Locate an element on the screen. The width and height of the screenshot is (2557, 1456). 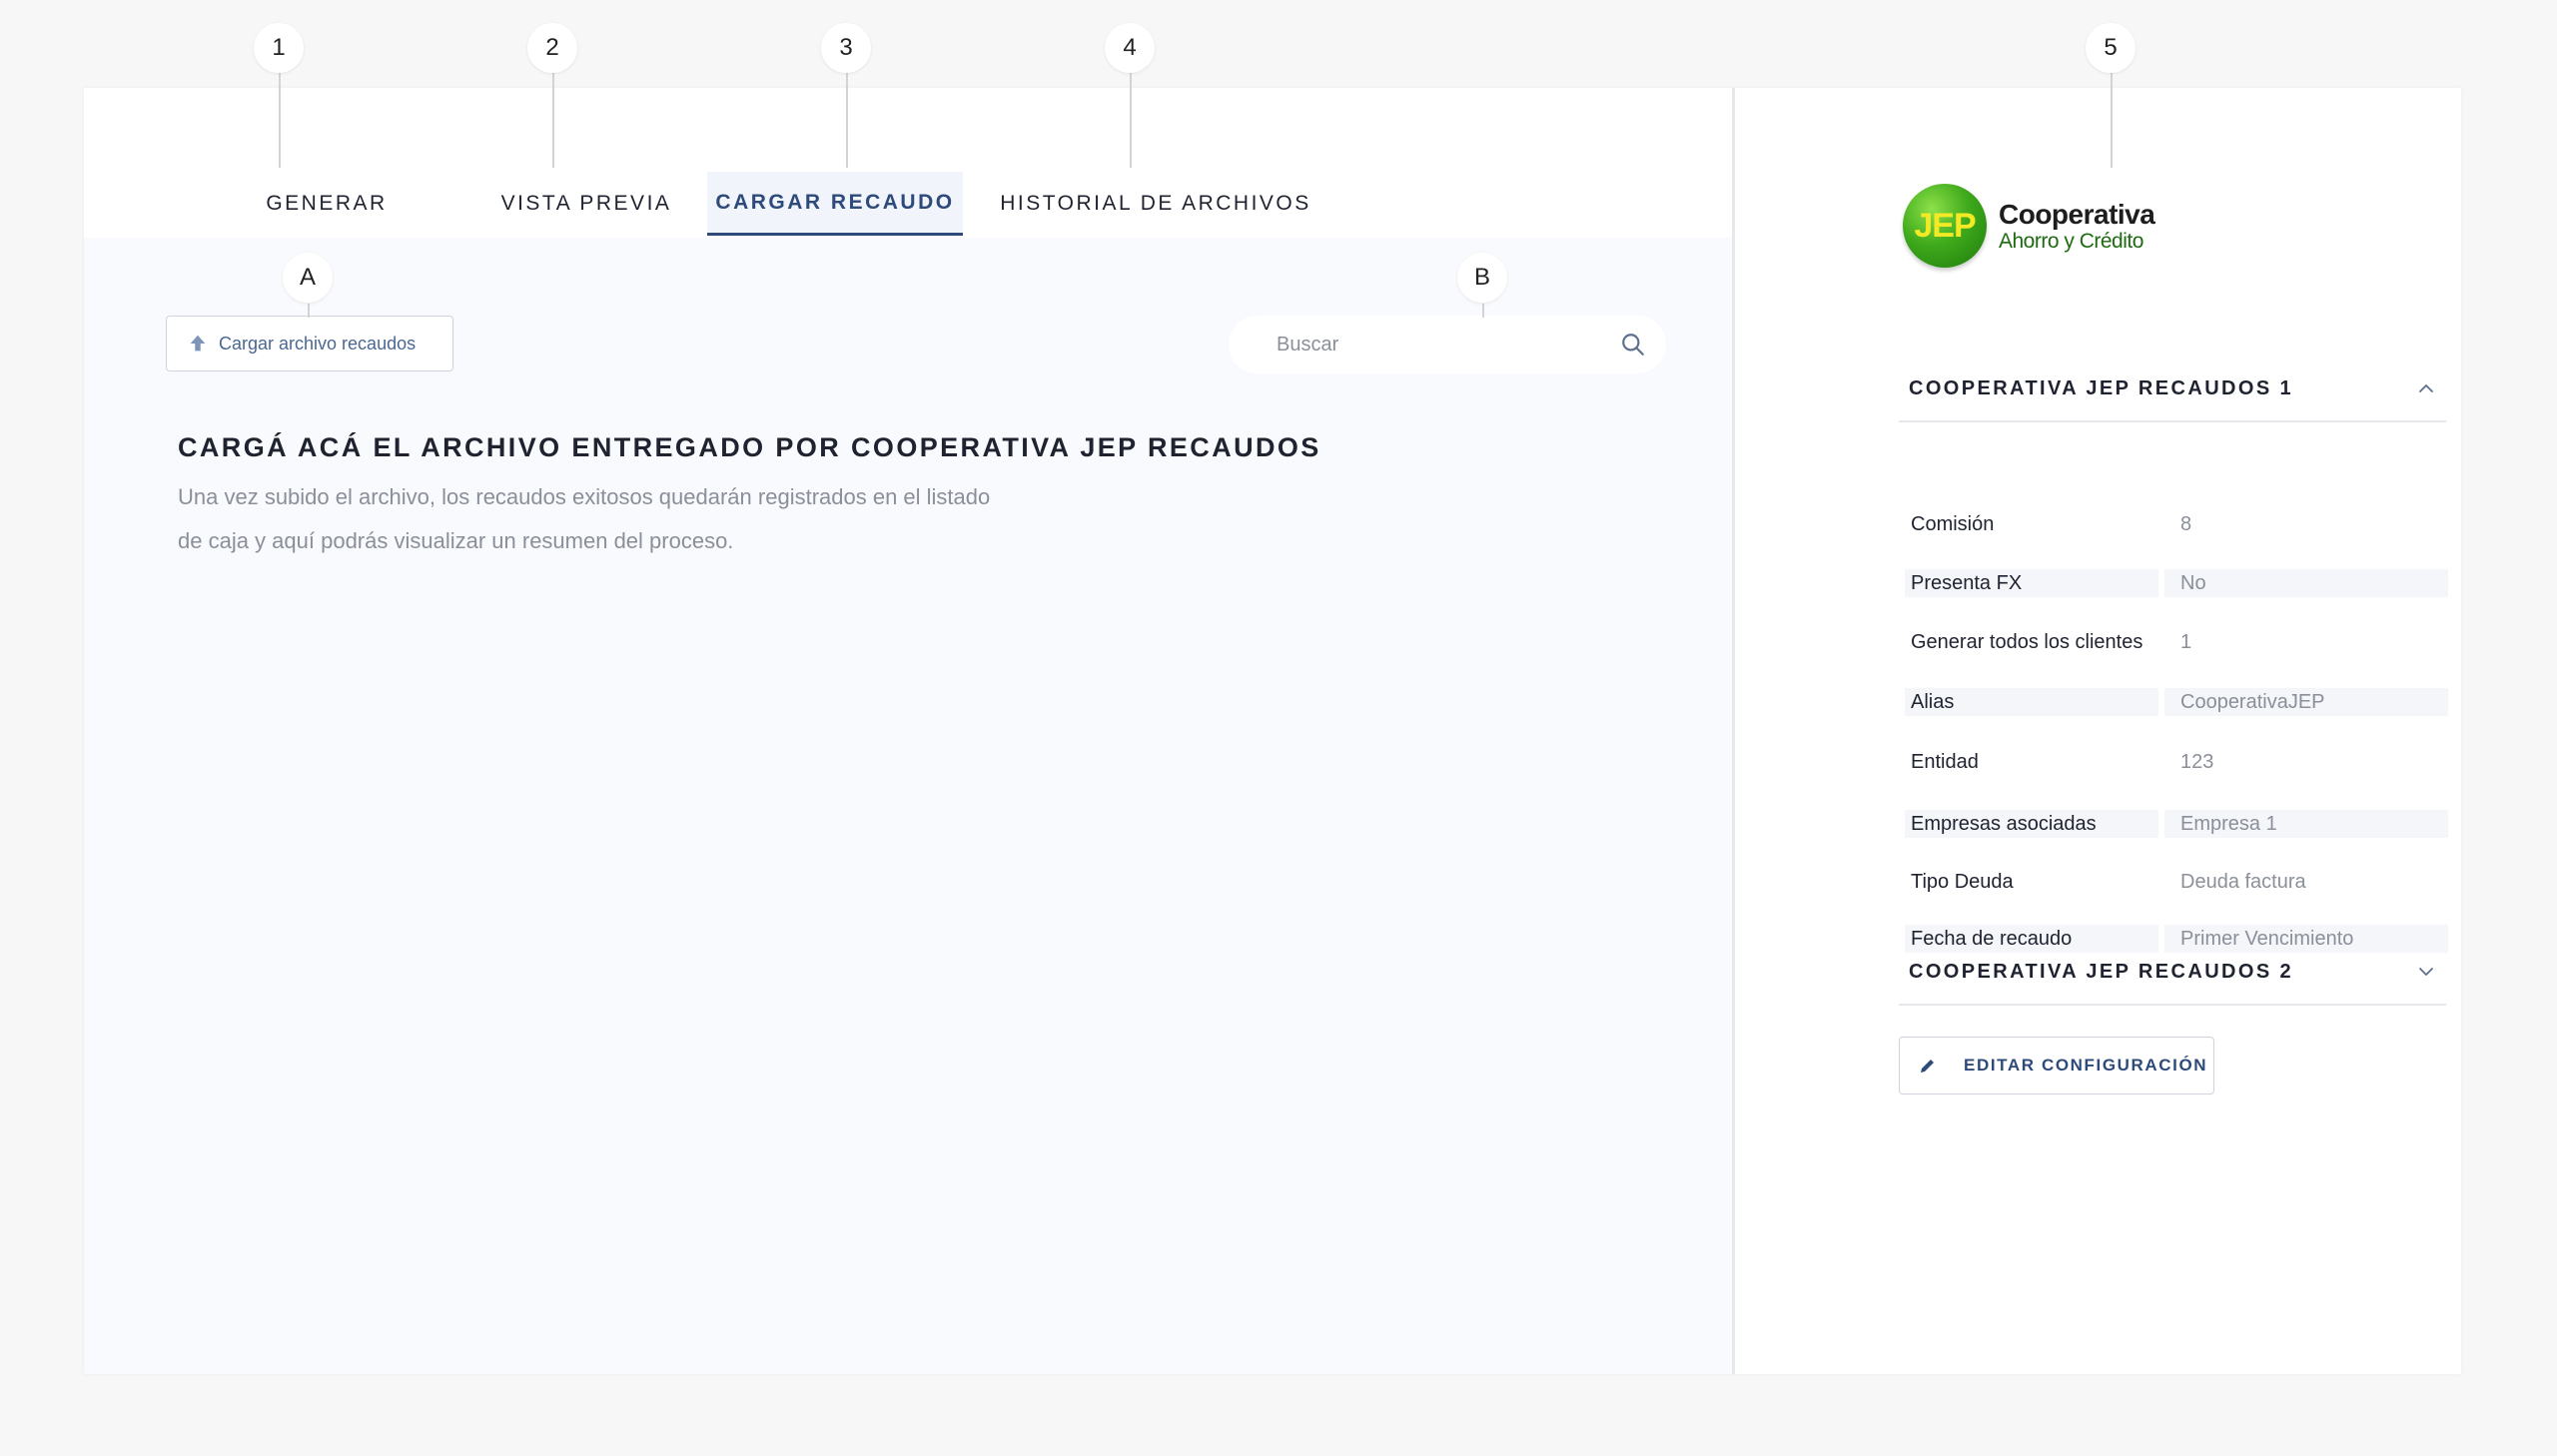
callout-b: B is located at coordinates (1482, 278).